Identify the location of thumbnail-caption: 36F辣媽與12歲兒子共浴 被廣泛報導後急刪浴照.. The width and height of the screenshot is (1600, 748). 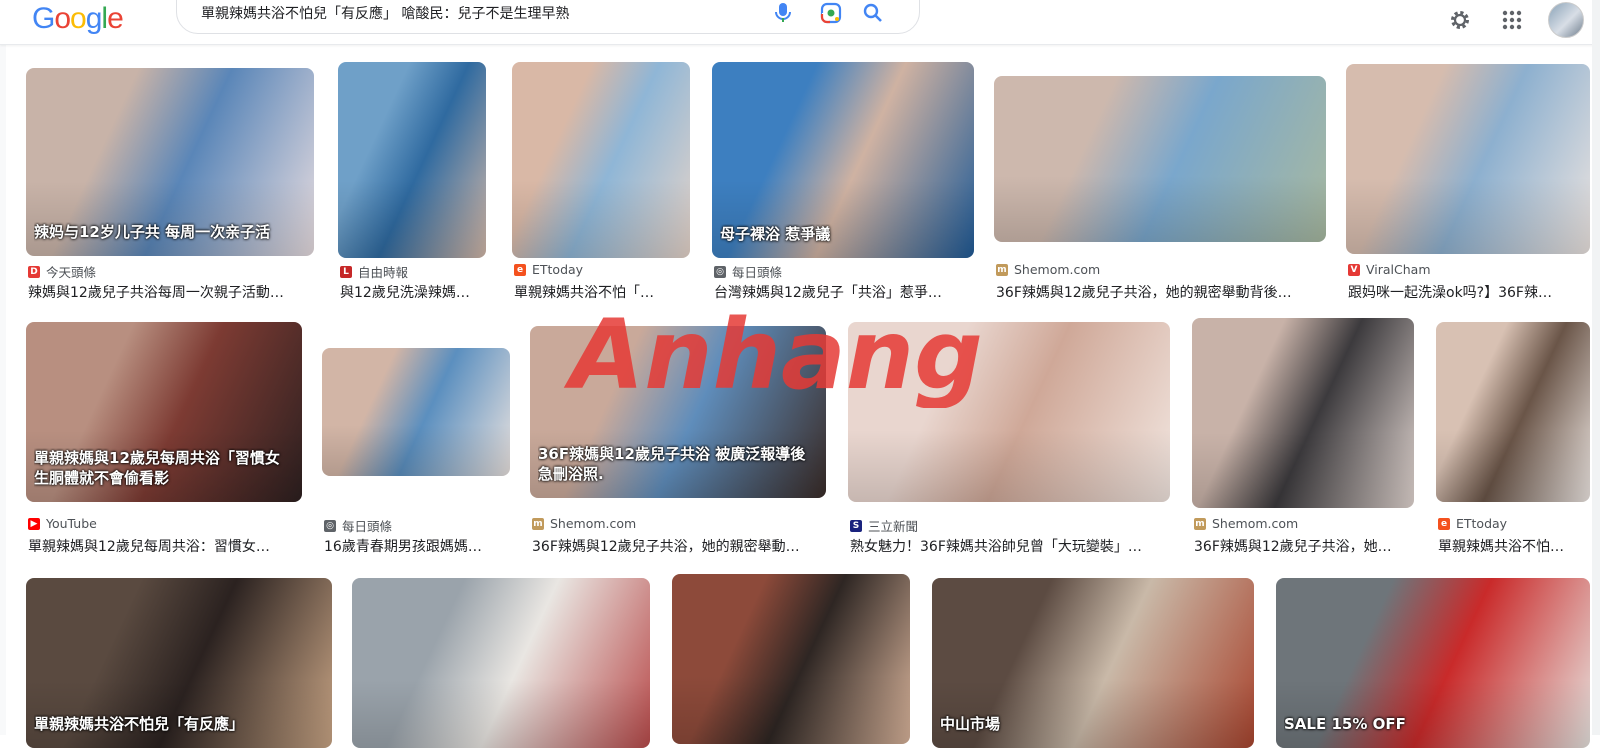
(672, 464).